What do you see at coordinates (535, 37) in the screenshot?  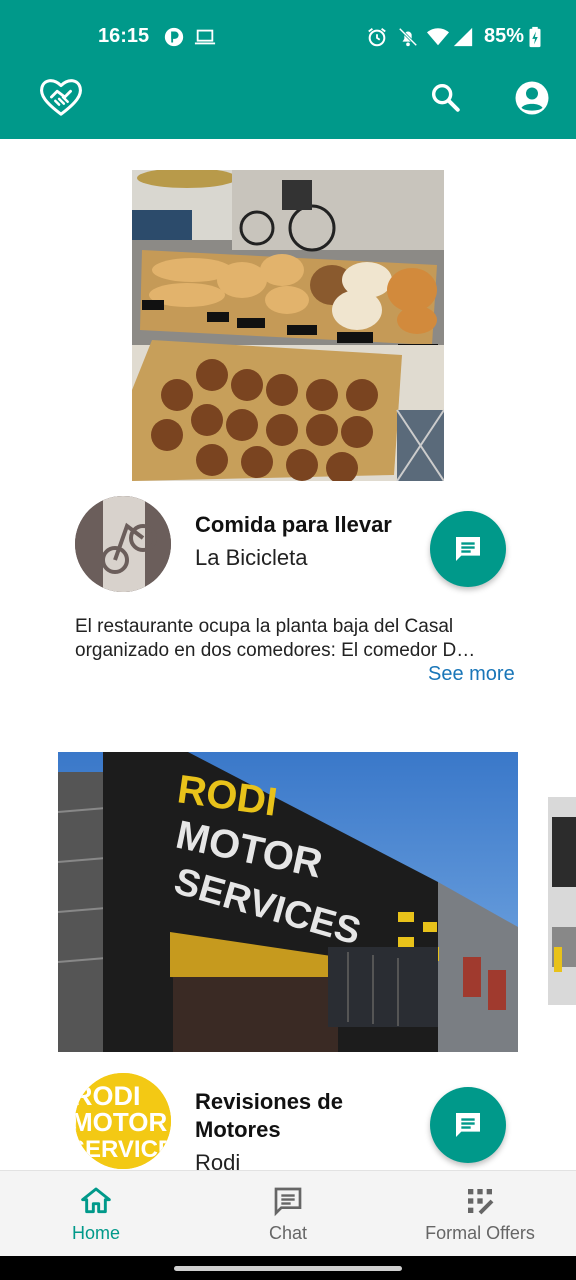 I see `battery-charging-icon` at bounding box center [535, 37].